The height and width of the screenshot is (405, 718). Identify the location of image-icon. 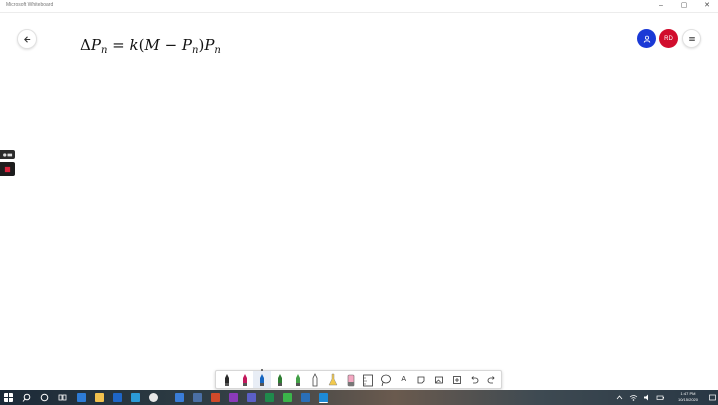
(439, 379).